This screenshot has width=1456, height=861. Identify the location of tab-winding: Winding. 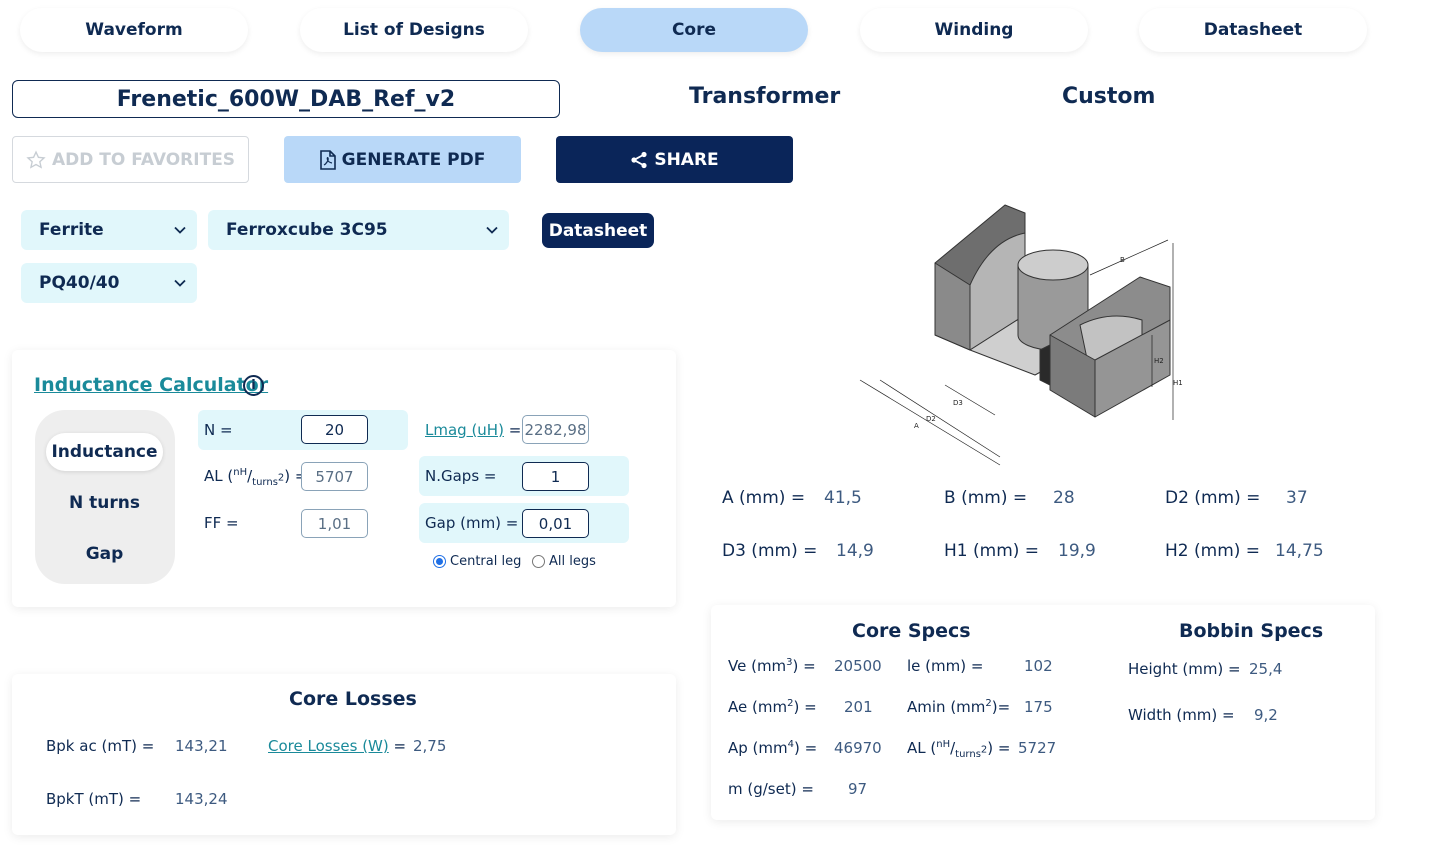
(974, 30).